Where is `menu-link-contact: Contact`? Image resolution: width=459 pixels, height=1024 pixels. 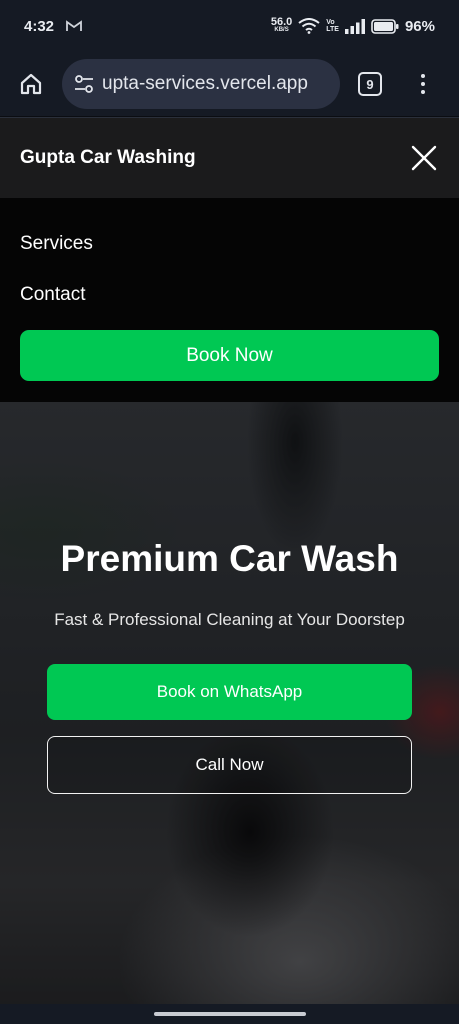 menu-link-contact: Contact is located at coordinates (229, 294).